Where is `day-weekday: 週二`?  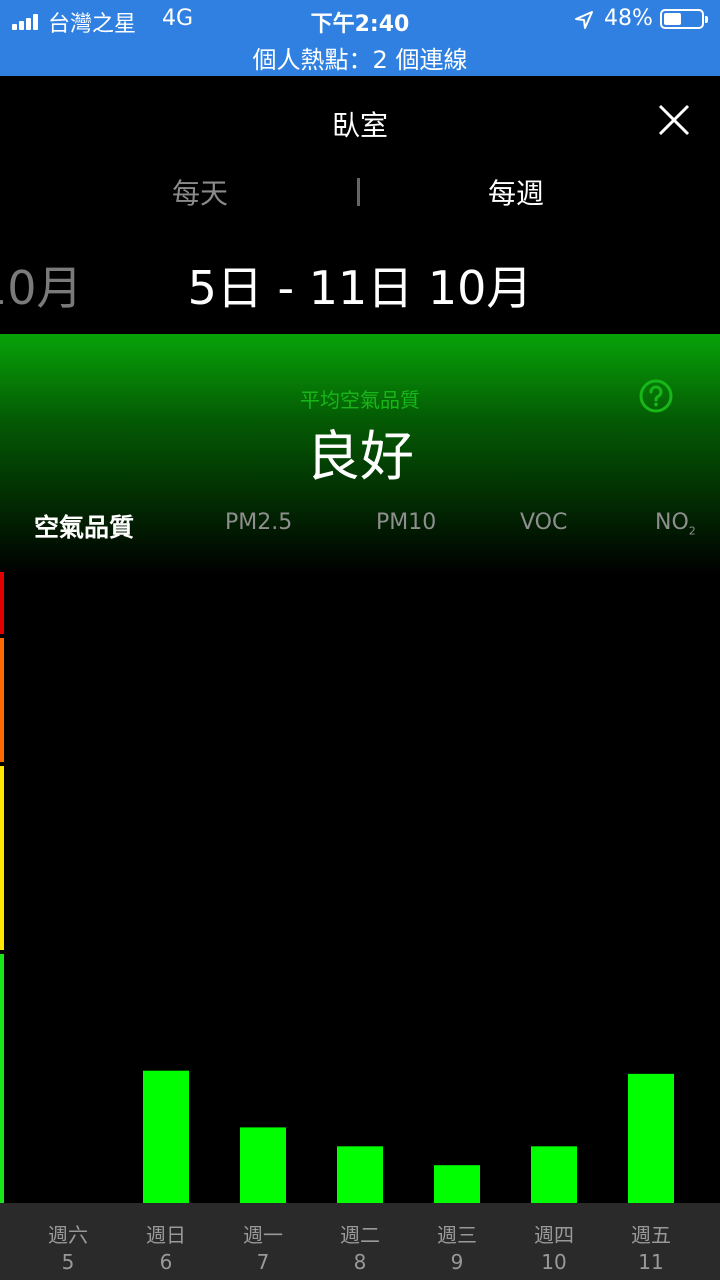
day-weekday: 週二 is located at coordinates (360, 1235).